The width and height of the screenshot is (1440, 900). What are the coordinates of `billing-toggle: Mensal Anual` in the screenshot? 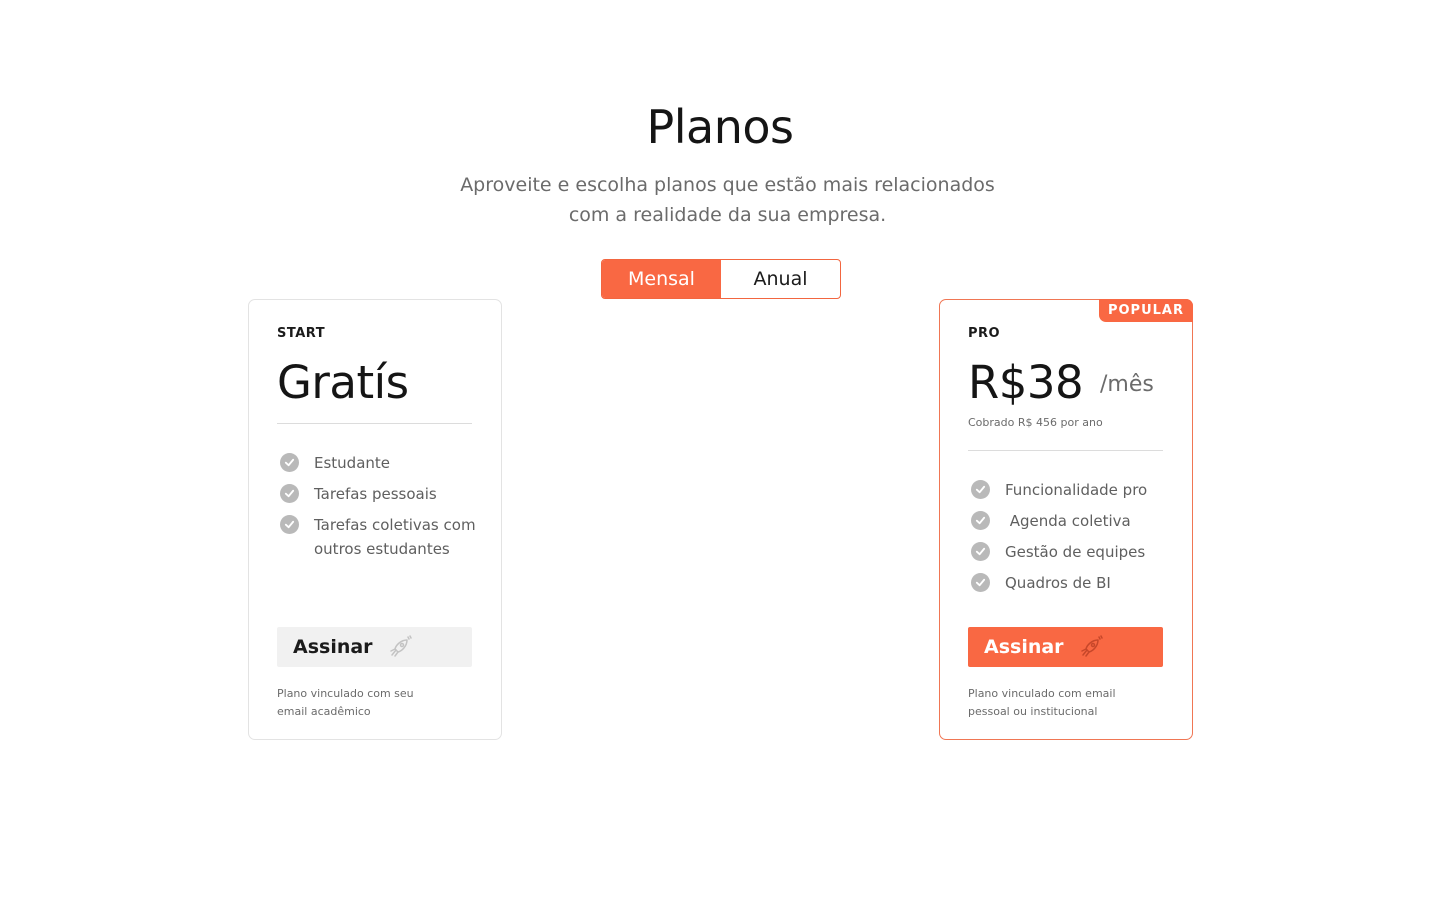 It's located at (721, 279).